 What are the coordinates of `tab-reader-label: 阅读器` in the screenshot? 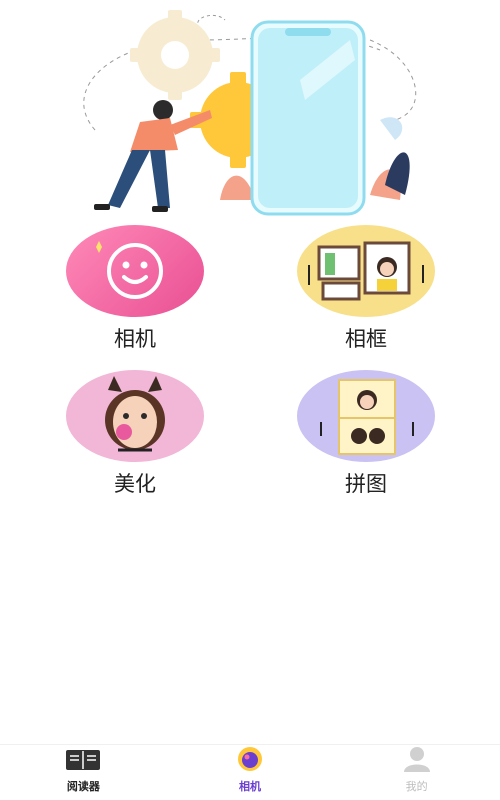 It's located at (83, 786).